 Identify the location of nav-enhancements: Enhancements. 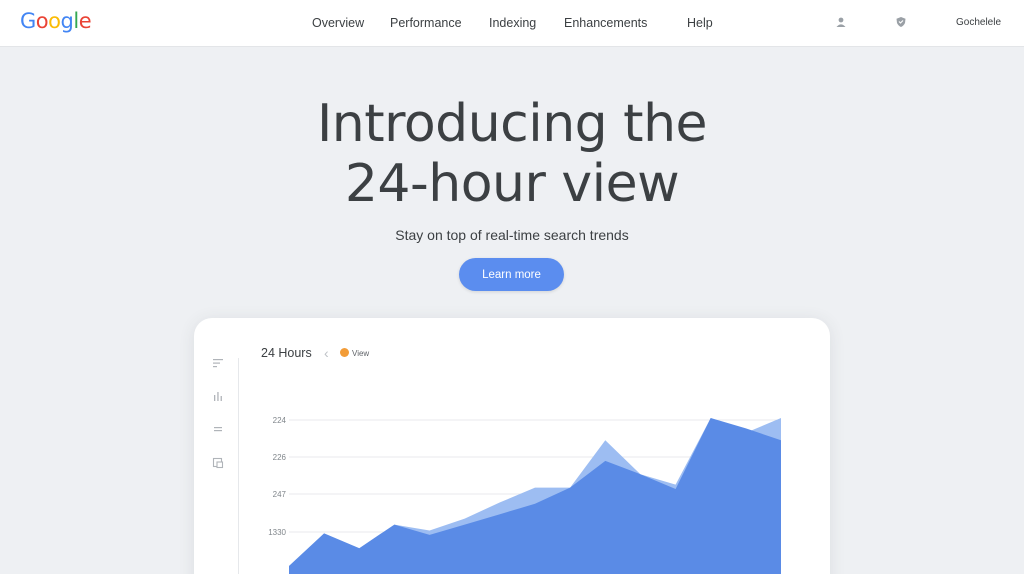
(605, 23).